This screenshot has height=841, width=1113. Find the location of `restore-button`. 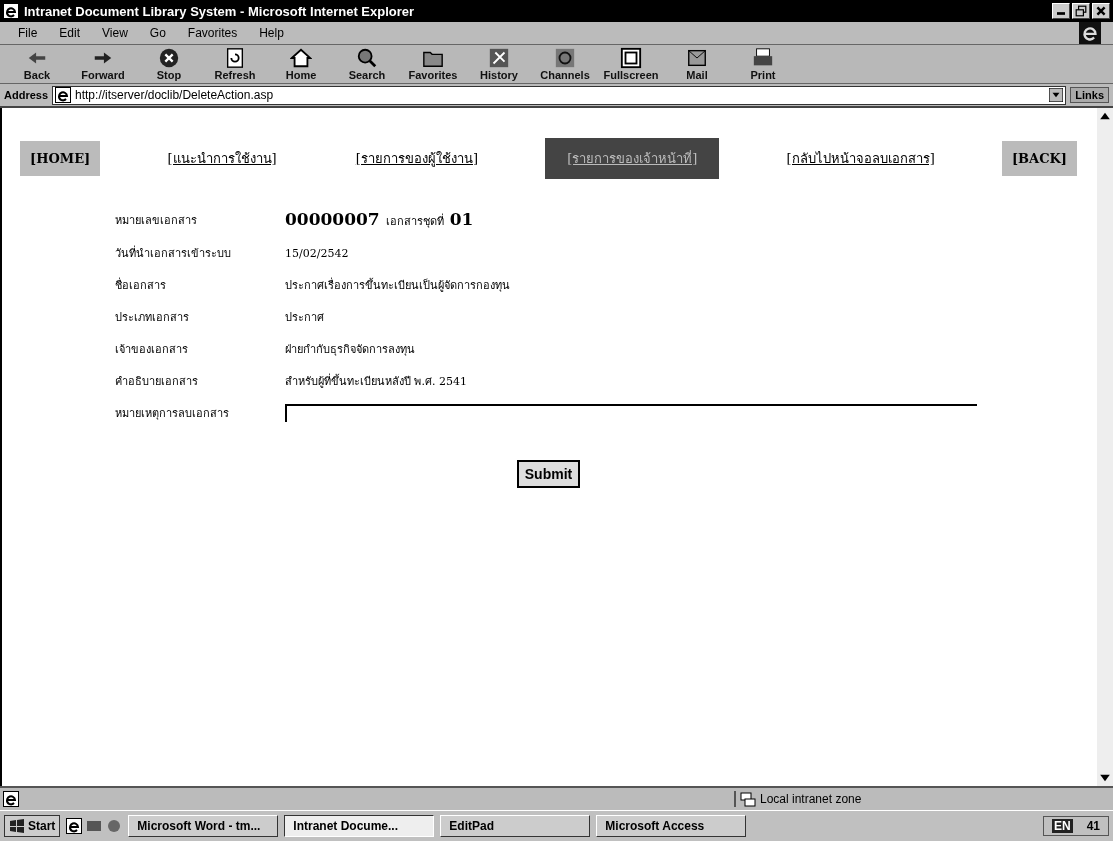

restore-button is located at coordinates (1081, 11).